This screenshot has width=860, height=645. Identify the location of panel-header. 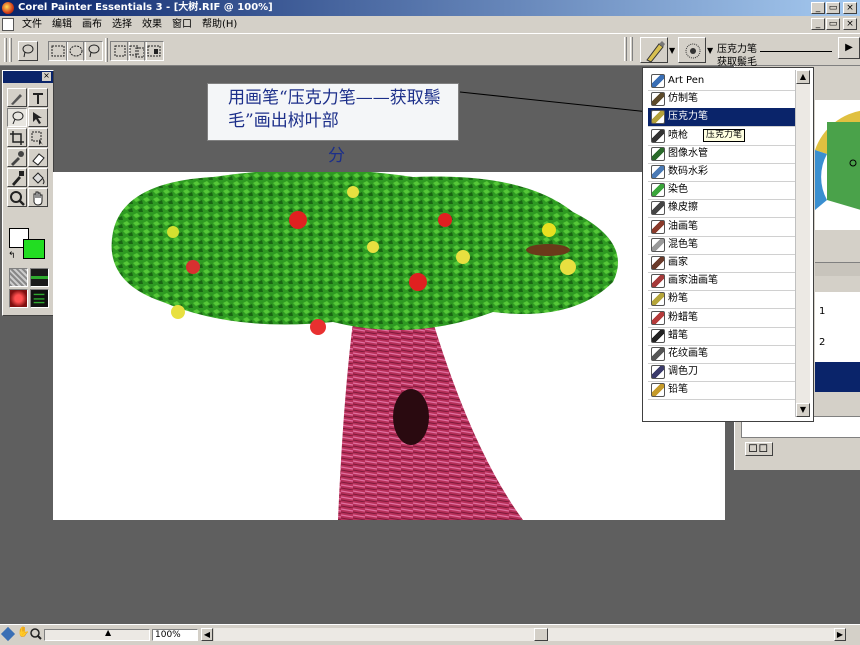
(837, 269).